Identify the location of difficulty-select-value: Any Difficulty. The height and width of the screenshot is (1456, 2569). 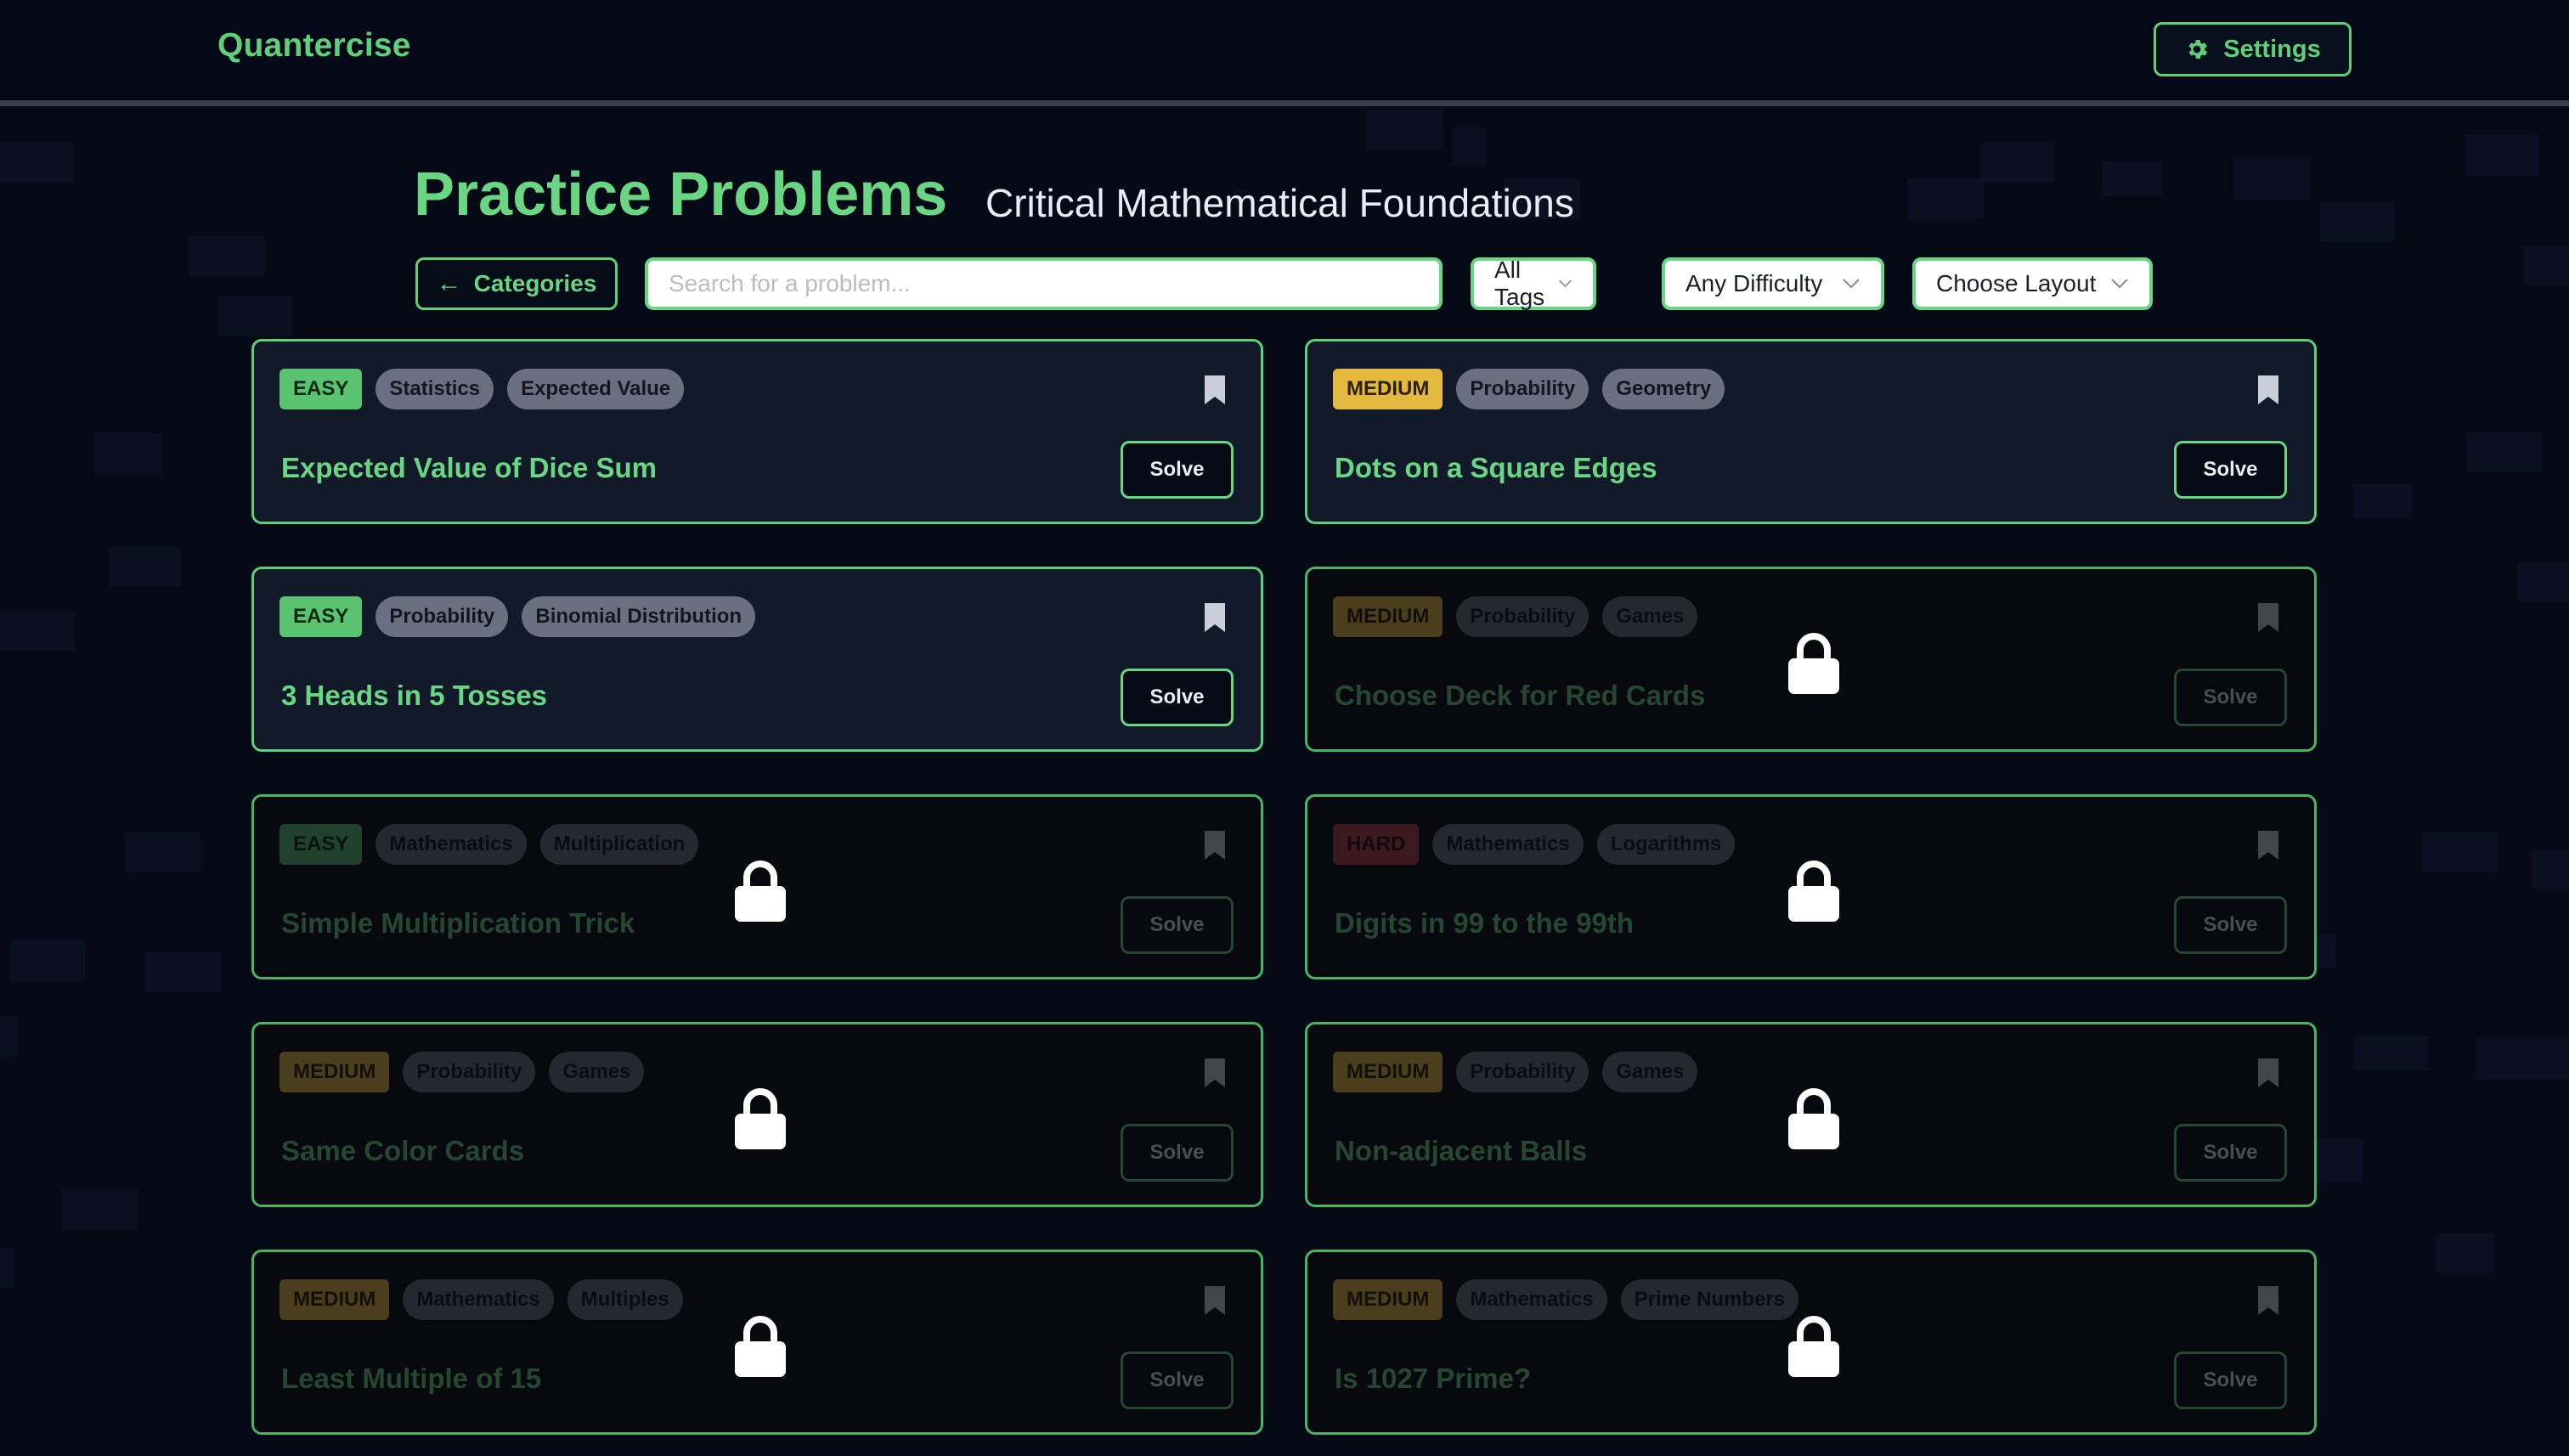
(1754, 283).